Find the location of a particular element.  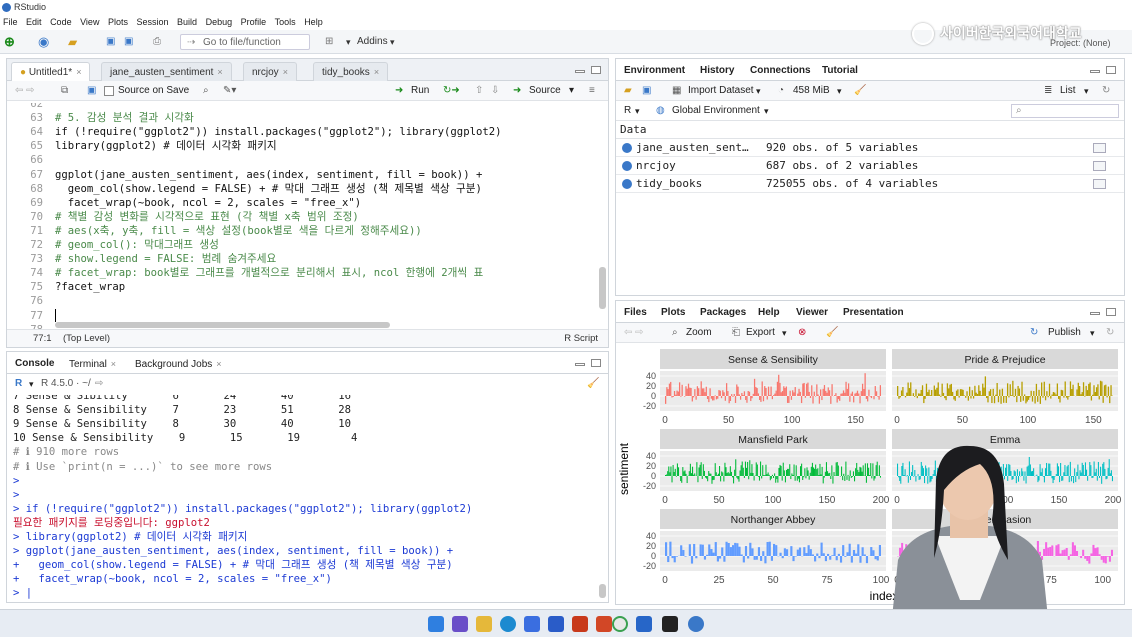

goto-dir-icon: ⇨ is located at coordinates (99, 384).